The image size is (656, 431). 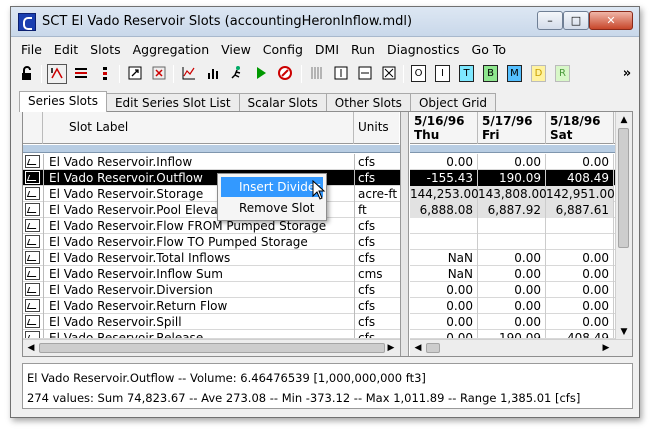 What do you see at coordinates (211, 334) in the screenshot?
I see `table-row: El Vado Reservoir.Release cfs` at bounding box center [211, 334].